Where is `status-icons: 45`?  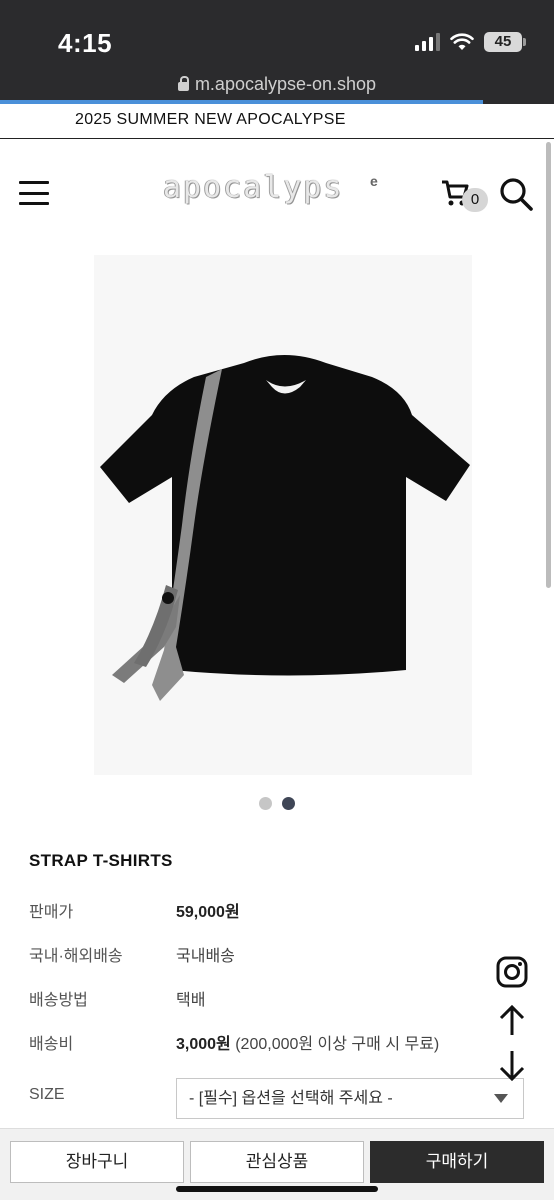
status-icons: 45 is located at coordinates (470, 42).